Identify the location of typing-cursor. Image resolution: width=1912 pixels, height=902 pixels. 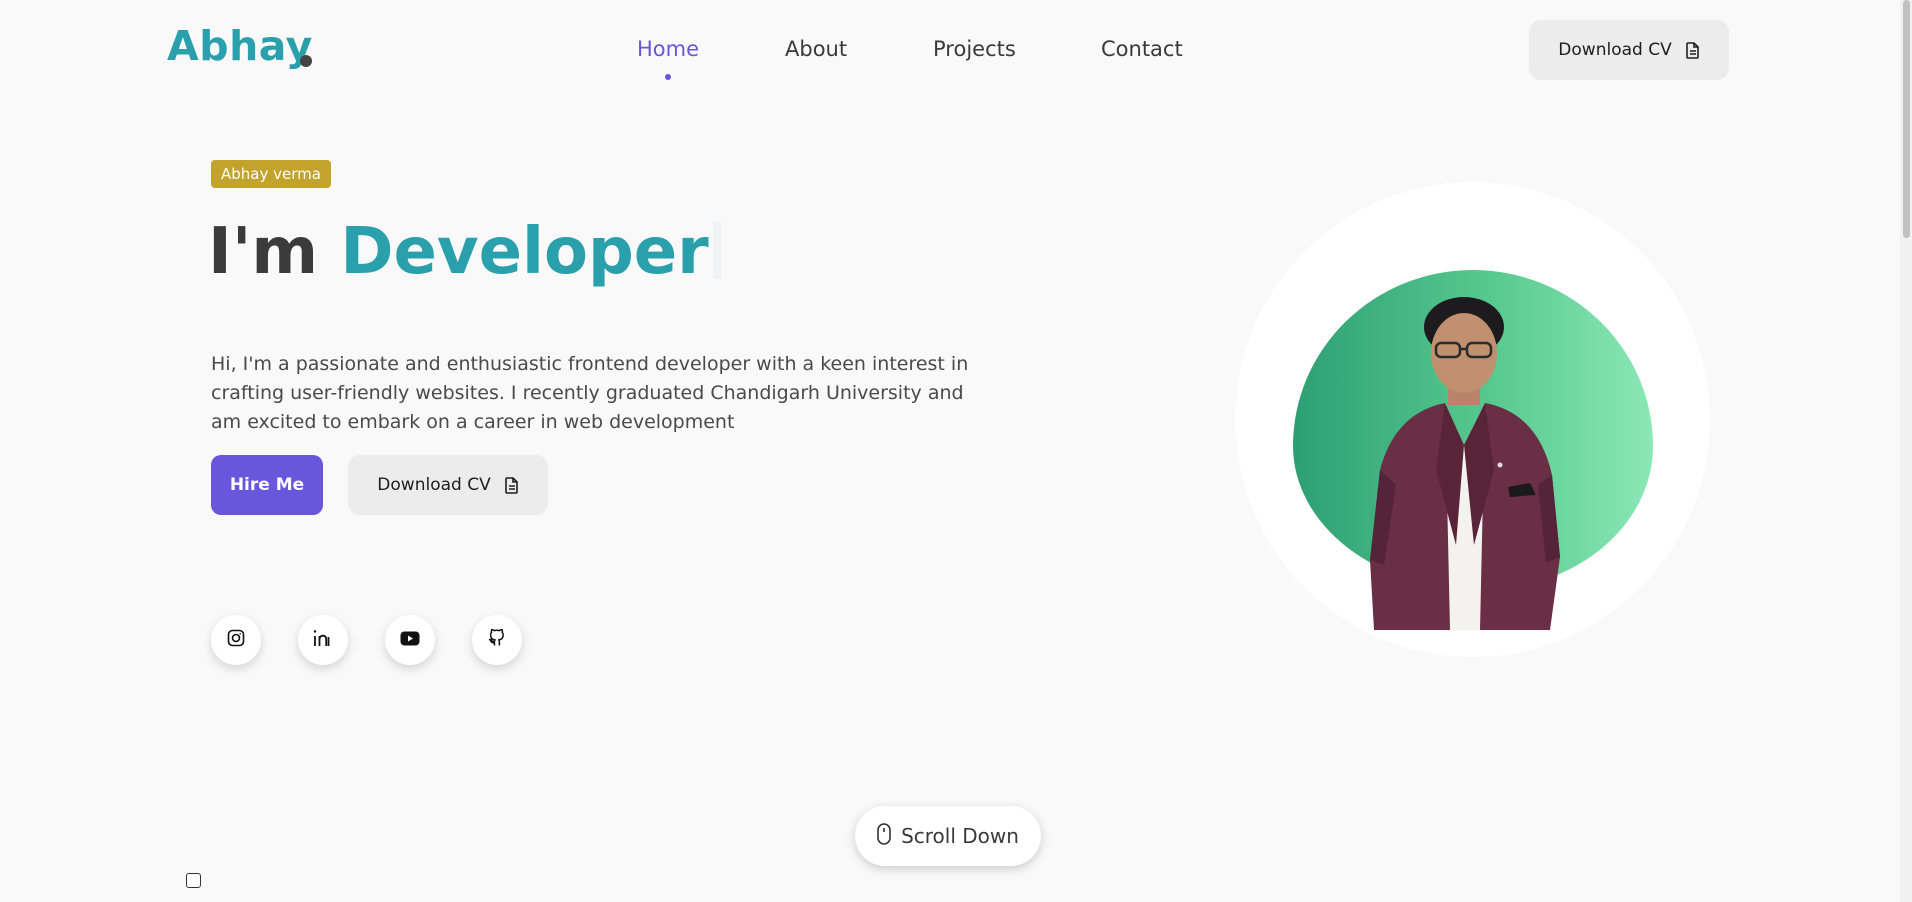
(716, 250).